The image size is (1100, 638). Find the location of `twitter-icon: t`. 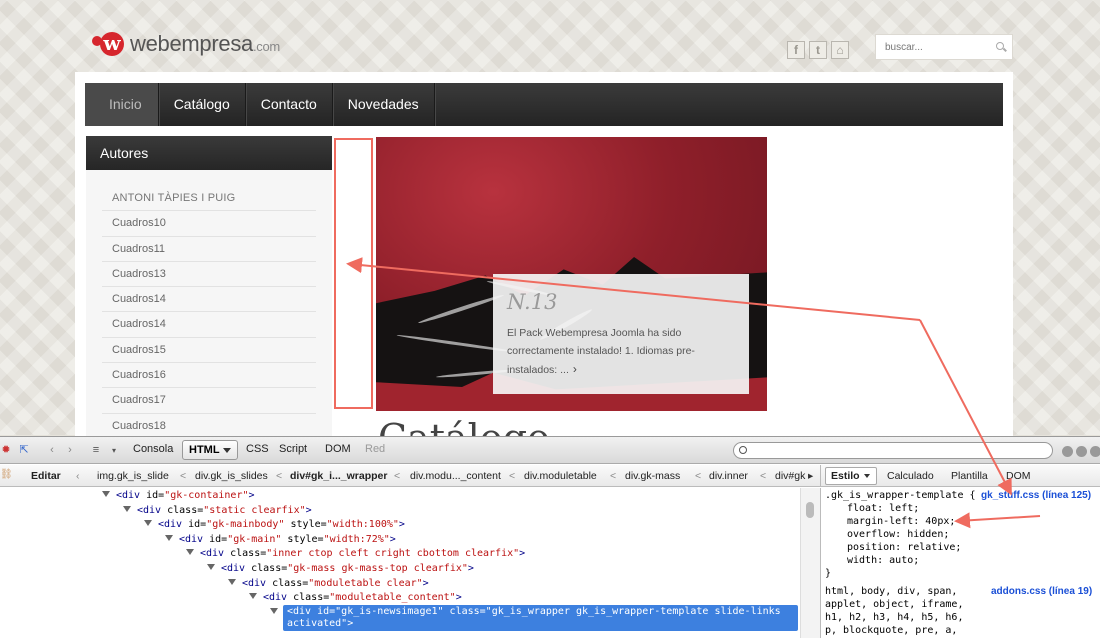

twitter-icon: t is located at coordinates (818, 50).